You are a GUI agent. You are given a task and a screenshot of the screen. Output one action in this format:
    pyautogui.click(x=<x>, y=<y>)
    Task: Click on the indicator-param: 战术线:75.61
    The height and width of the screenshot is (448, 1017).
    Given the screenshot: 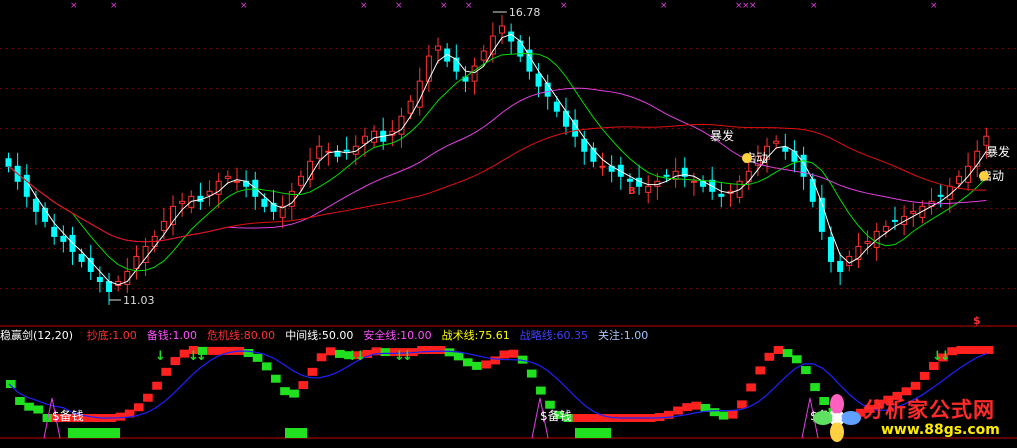 What is the action you would take?
    pyautogui.click(x=475, y=335)
    